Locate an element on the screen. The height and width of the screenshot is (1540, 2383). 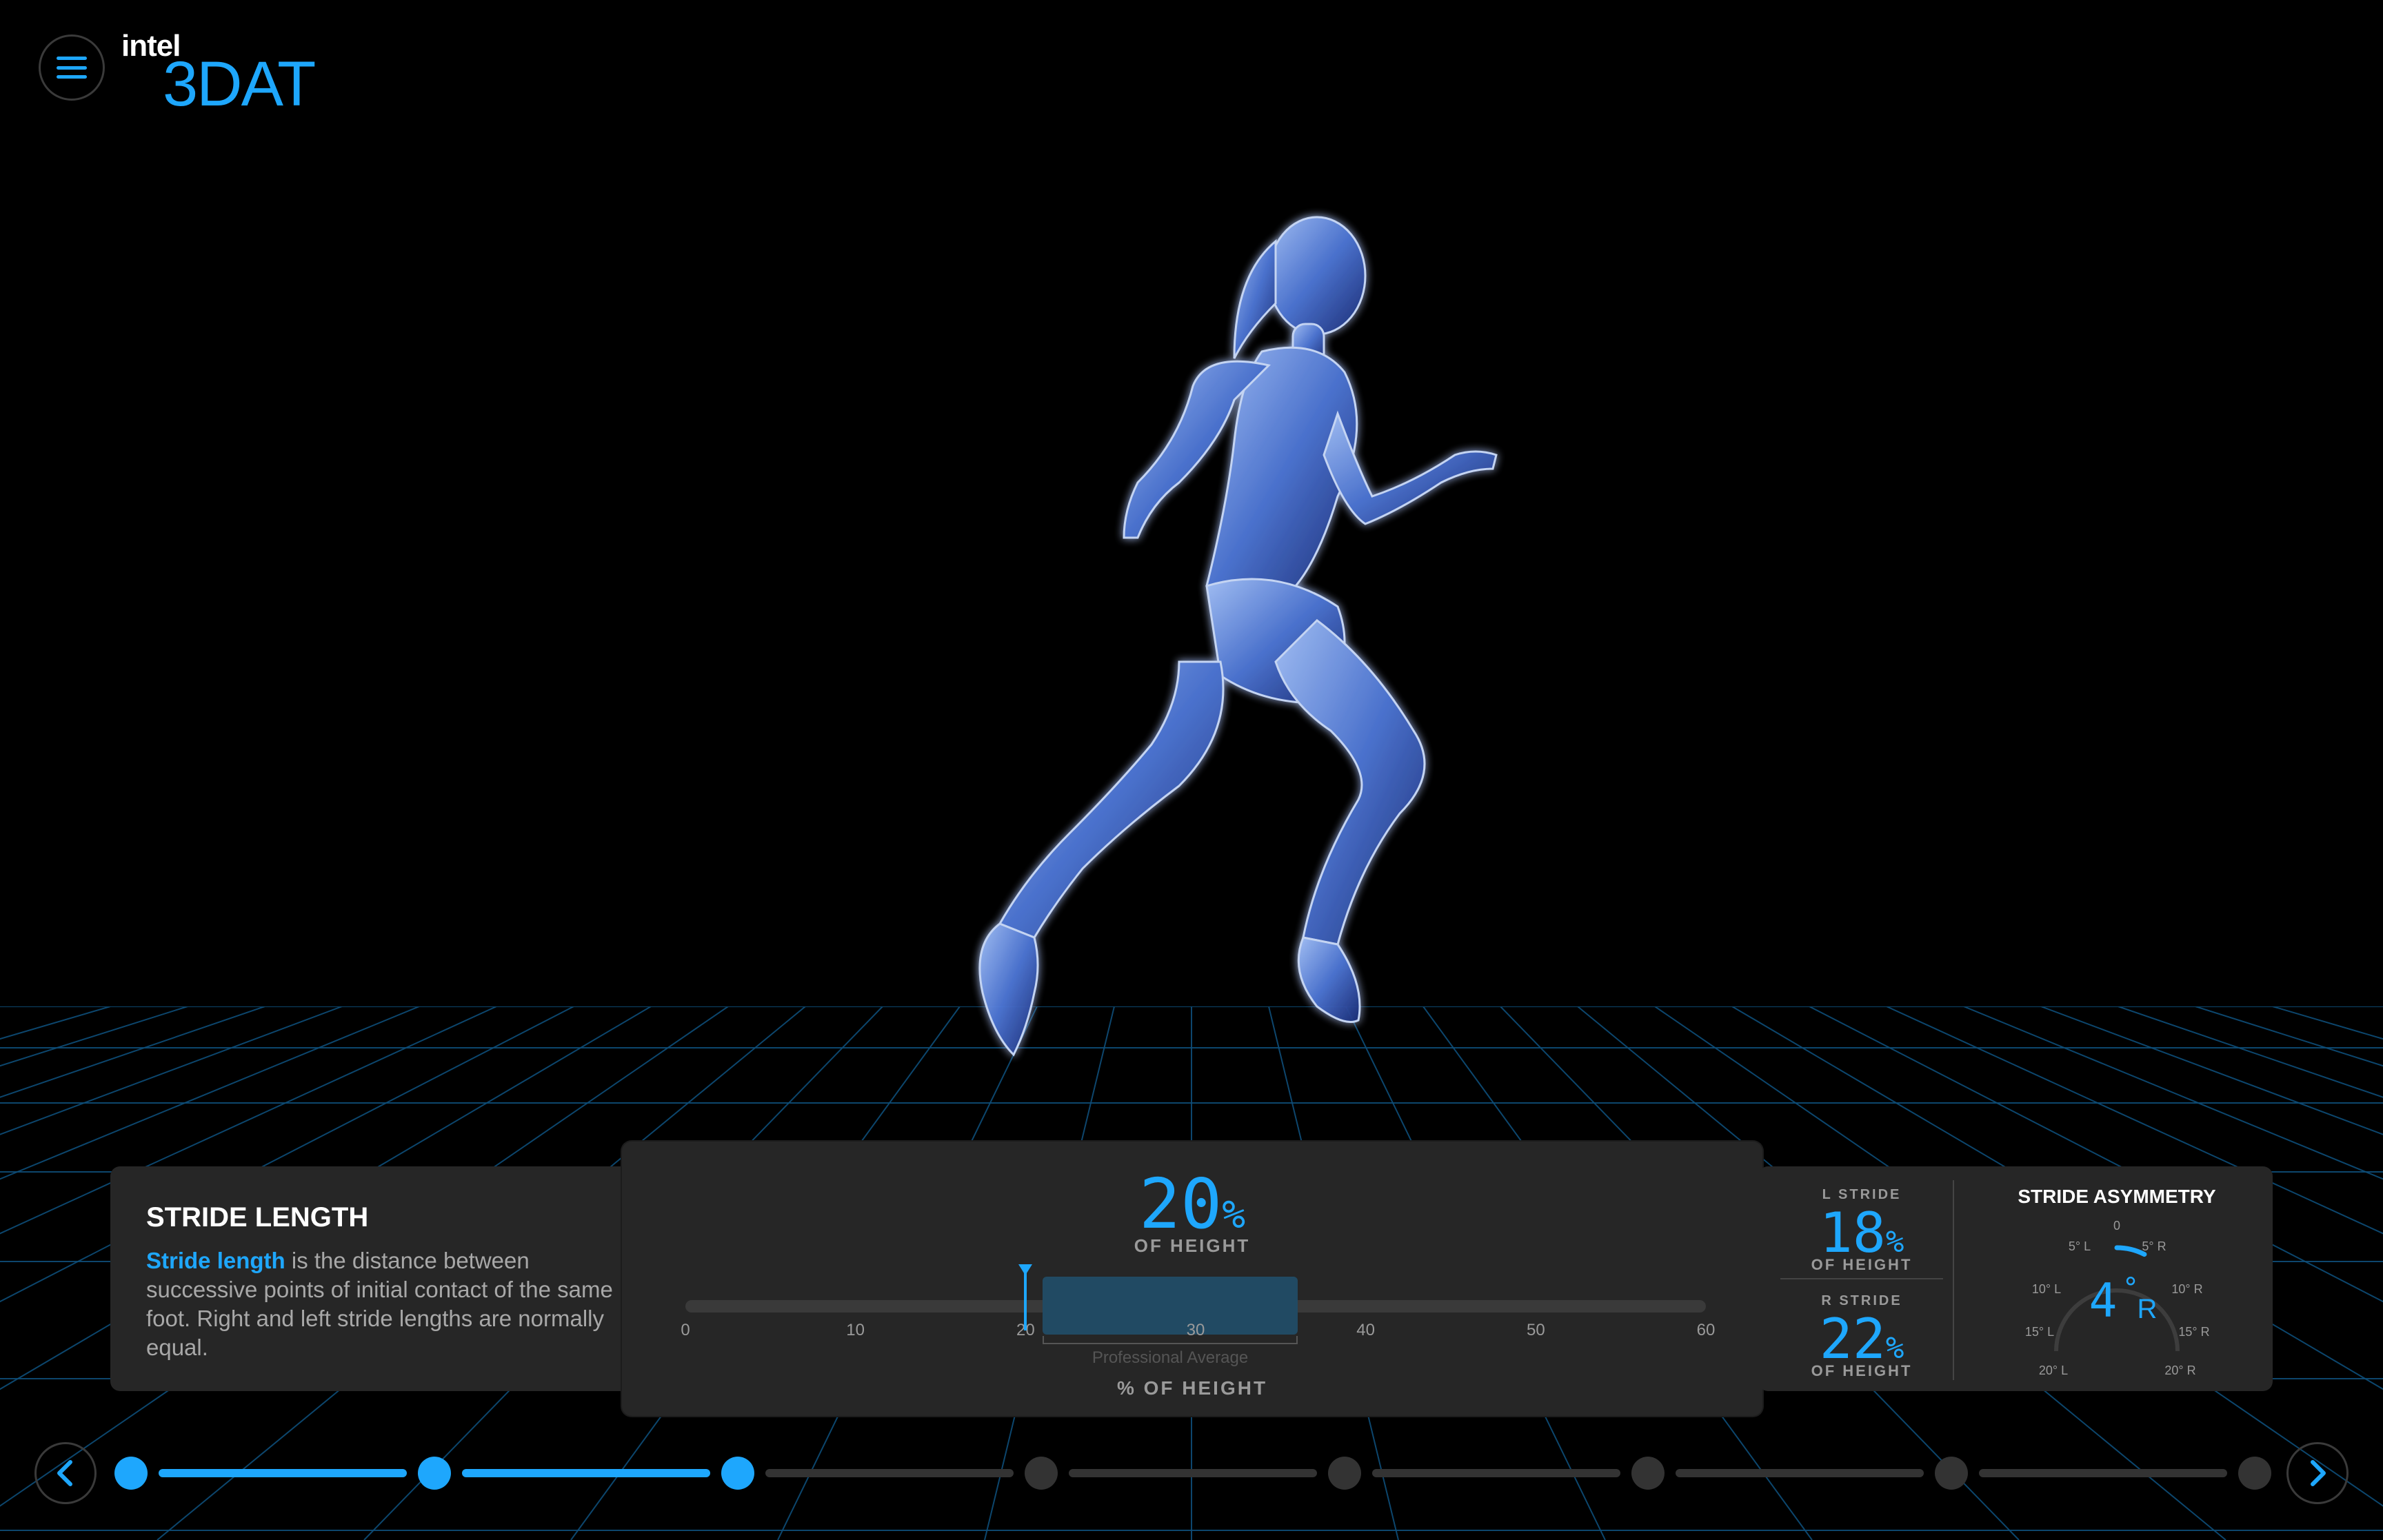
main-value: 20% is located at coordinates (1192, 1204).